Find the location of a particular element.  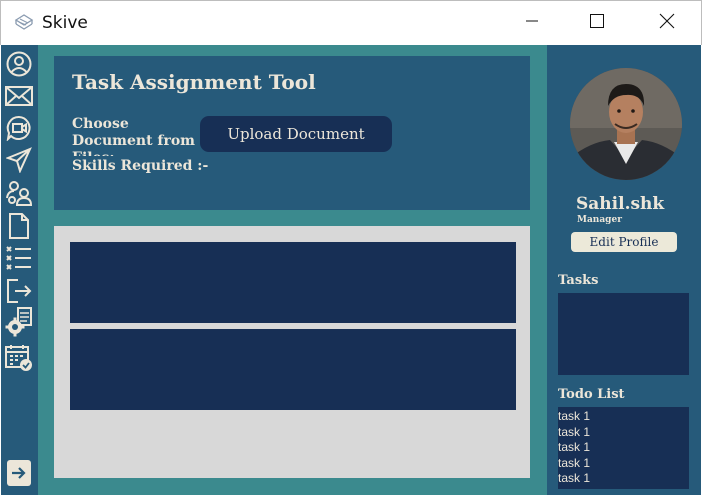

close-icon is located at coordinates (667, 23).